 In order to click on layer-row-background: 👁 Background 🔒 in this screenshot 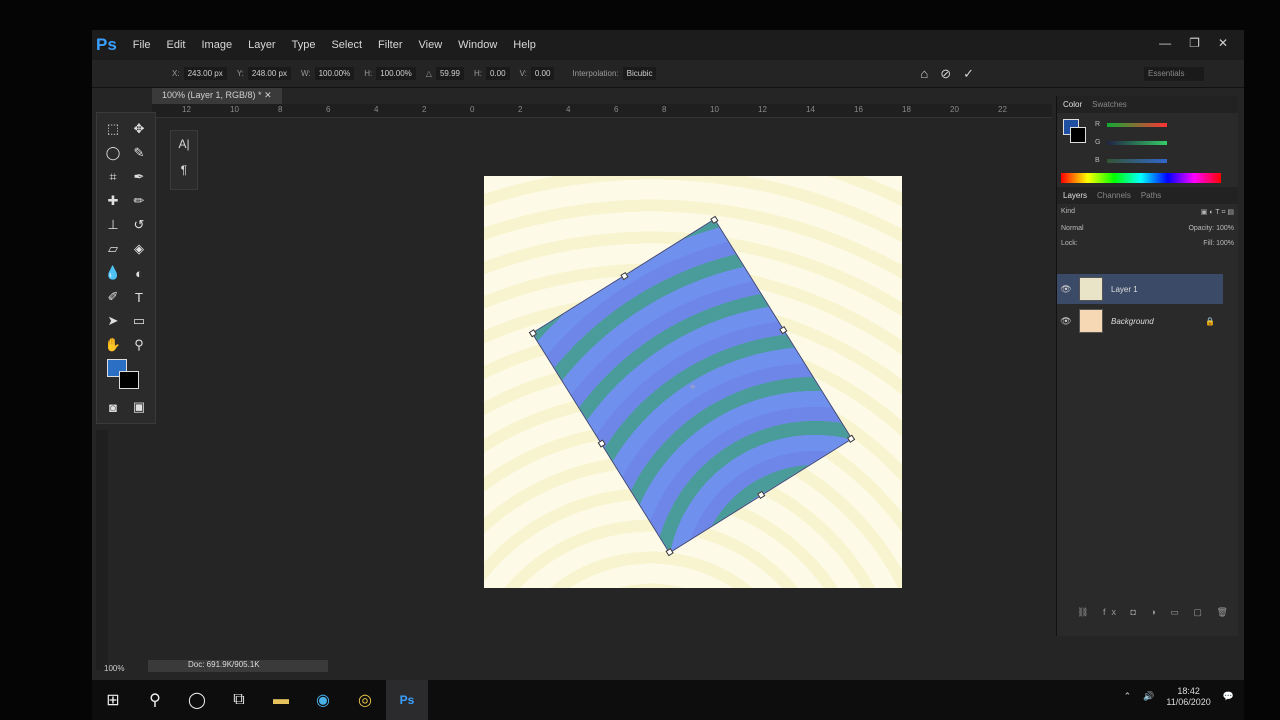, I will do `click(1140, 321)`.